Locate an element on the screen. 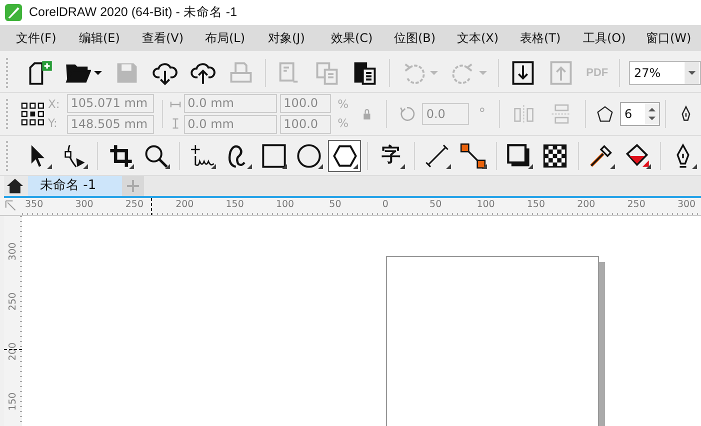  menu-item: 布局(L) is located at coordinates (228, 38).